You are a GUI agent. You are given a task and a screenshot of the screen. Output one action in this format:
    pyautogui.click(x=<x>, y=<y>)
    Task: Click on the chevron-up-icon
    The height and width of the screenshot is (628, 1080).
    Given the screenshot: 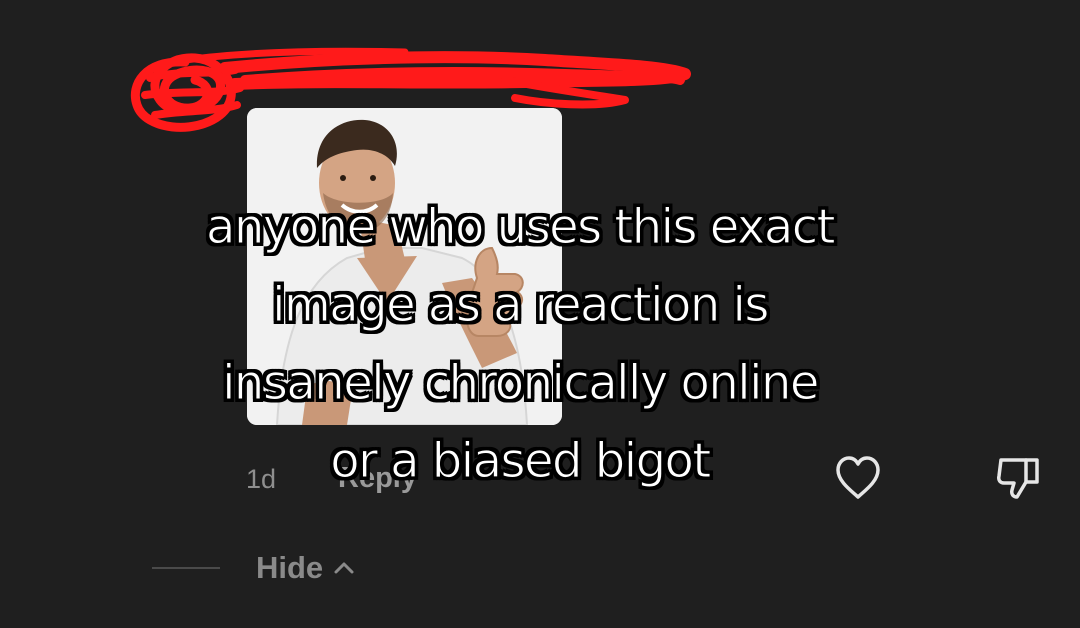 What is the action you would take?
    pyautogui.click(x=344, y=568)
    